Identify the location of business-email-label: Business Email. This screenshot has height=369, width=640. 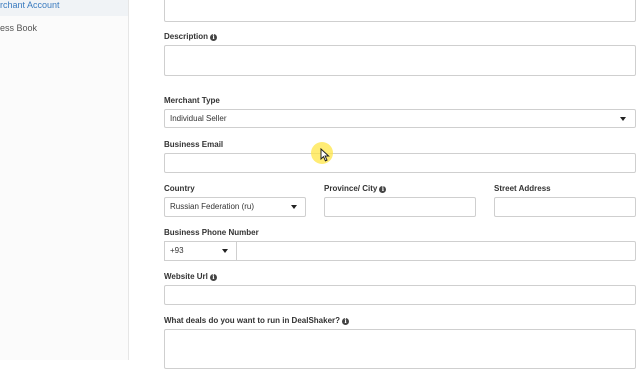
(194, 144).